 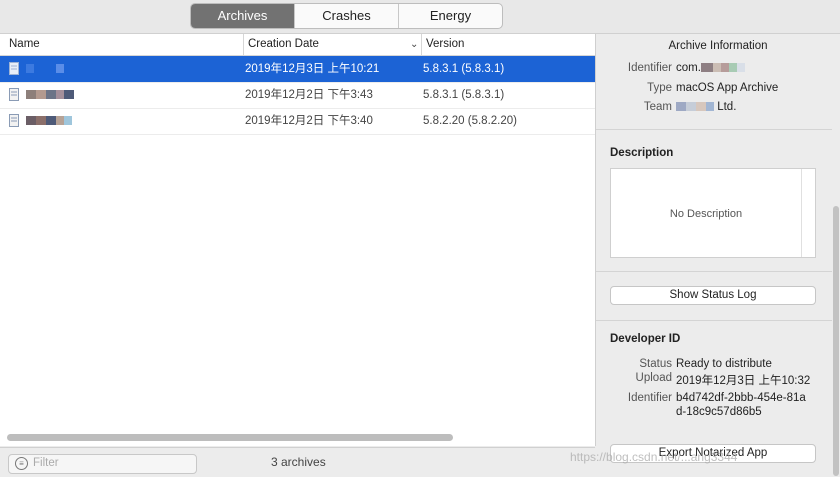 I want to click on status-label: Status, so click(x=655, y=364).